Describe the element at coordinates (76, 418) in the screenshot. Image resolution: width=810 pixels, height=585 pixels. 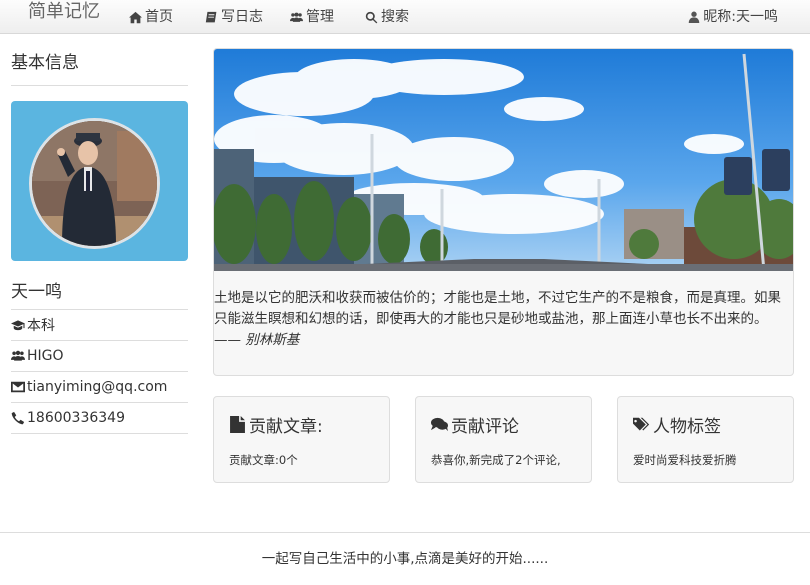
I see `phone-value: 18600336349` at that location.